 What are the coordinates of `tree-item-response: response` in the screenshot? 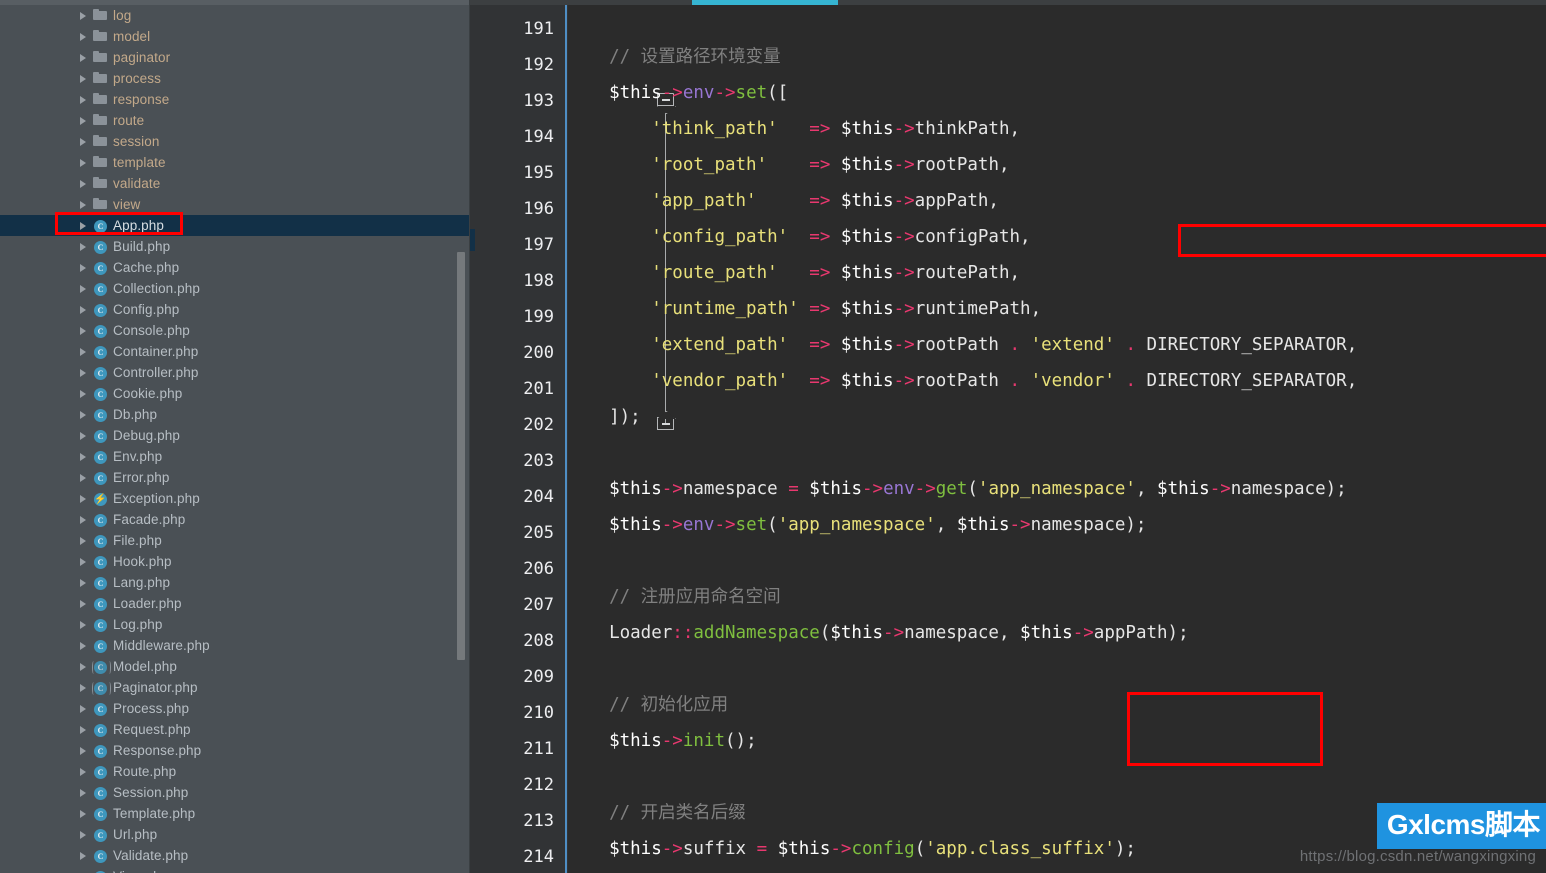 It's located at (235, 99).